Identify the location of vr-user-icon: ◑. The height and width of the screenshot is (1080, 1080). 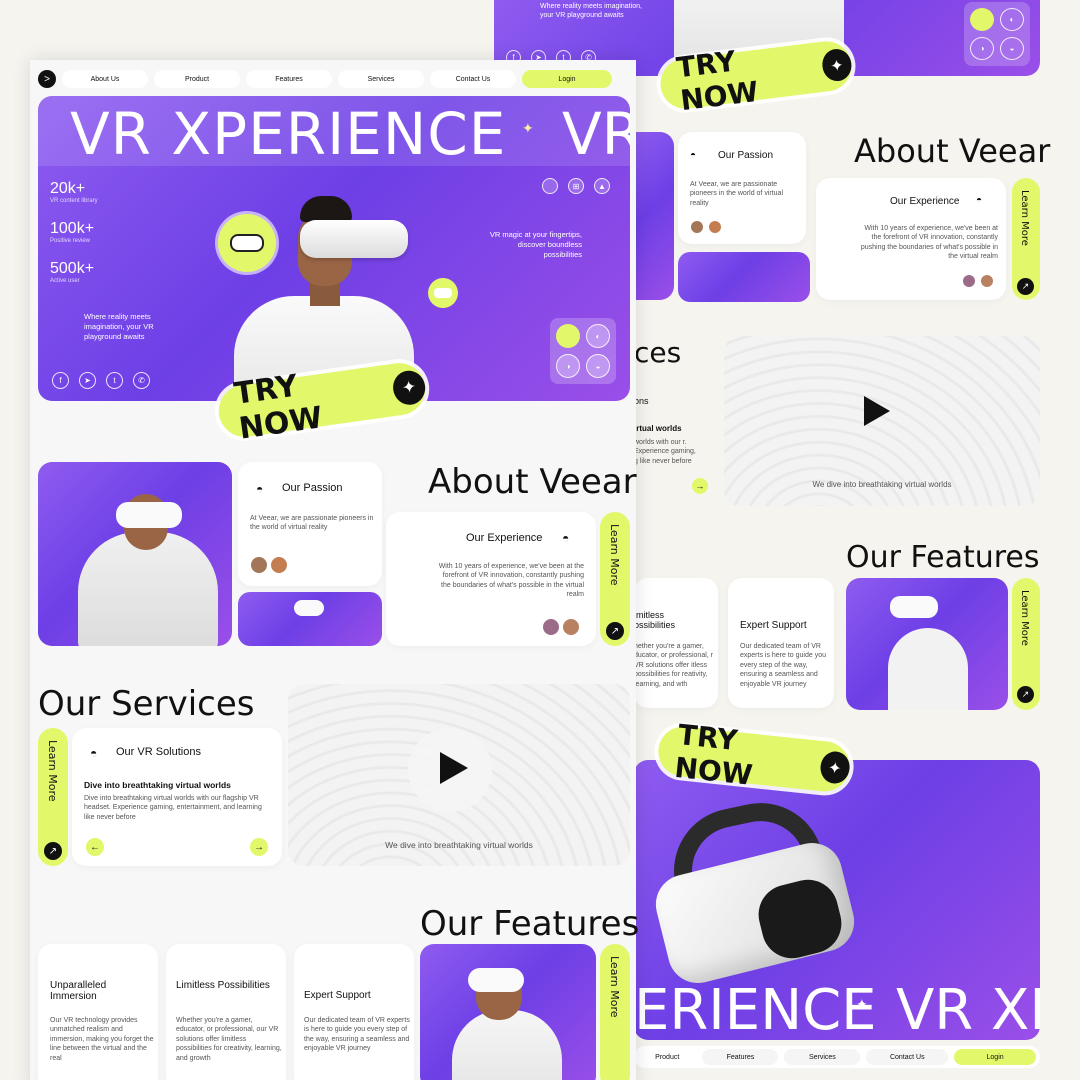
(568, 366).